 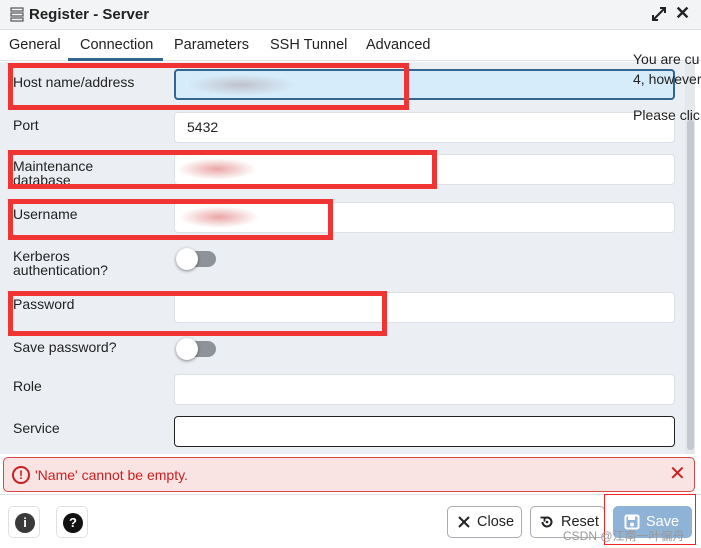 What do you see at coordinates (667, 79) in the screenshot?
I see `notice-line-2: 4, however` at bounding box center [667, 79].